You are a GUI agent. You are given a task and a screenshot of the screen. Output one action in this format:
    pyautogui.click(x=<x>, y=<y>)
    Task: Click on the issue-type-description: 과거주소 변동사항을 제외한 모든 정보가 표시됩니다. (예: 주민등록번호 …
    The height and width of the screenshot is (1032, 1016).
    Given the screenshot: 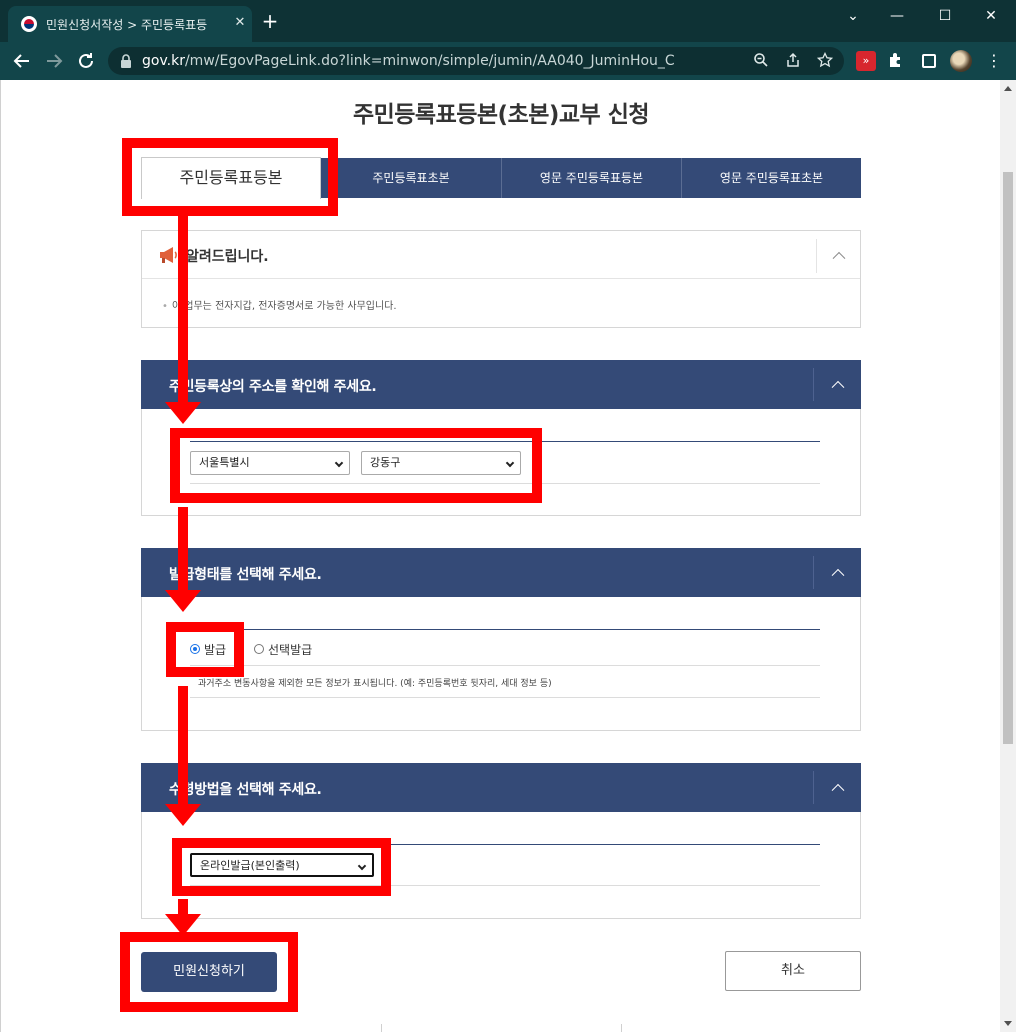 What is the action you would take?
    pyautogui.click(x=375, y=684)
    